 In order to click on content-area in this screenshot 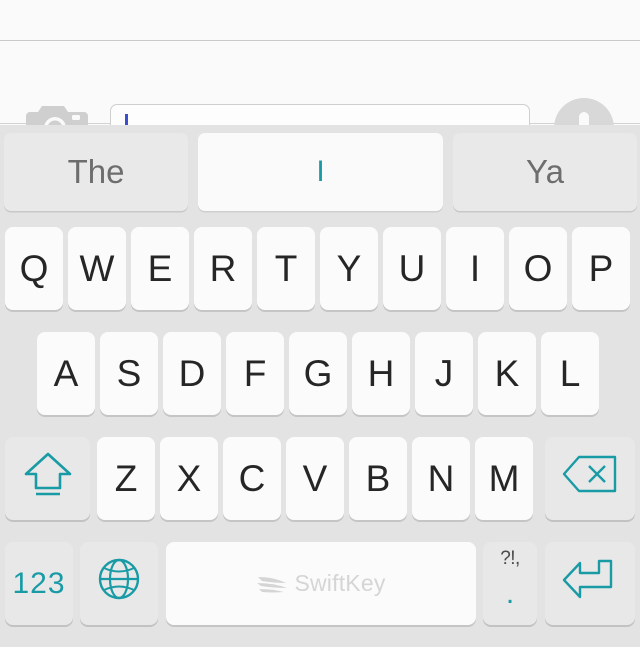, I will do `click(320, 20)`.